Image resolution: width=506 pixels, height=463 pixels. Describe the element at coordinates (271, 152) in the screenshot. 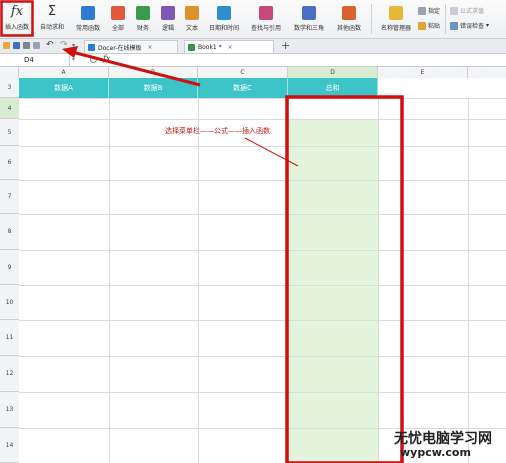

I see `pointer-line` at that location.